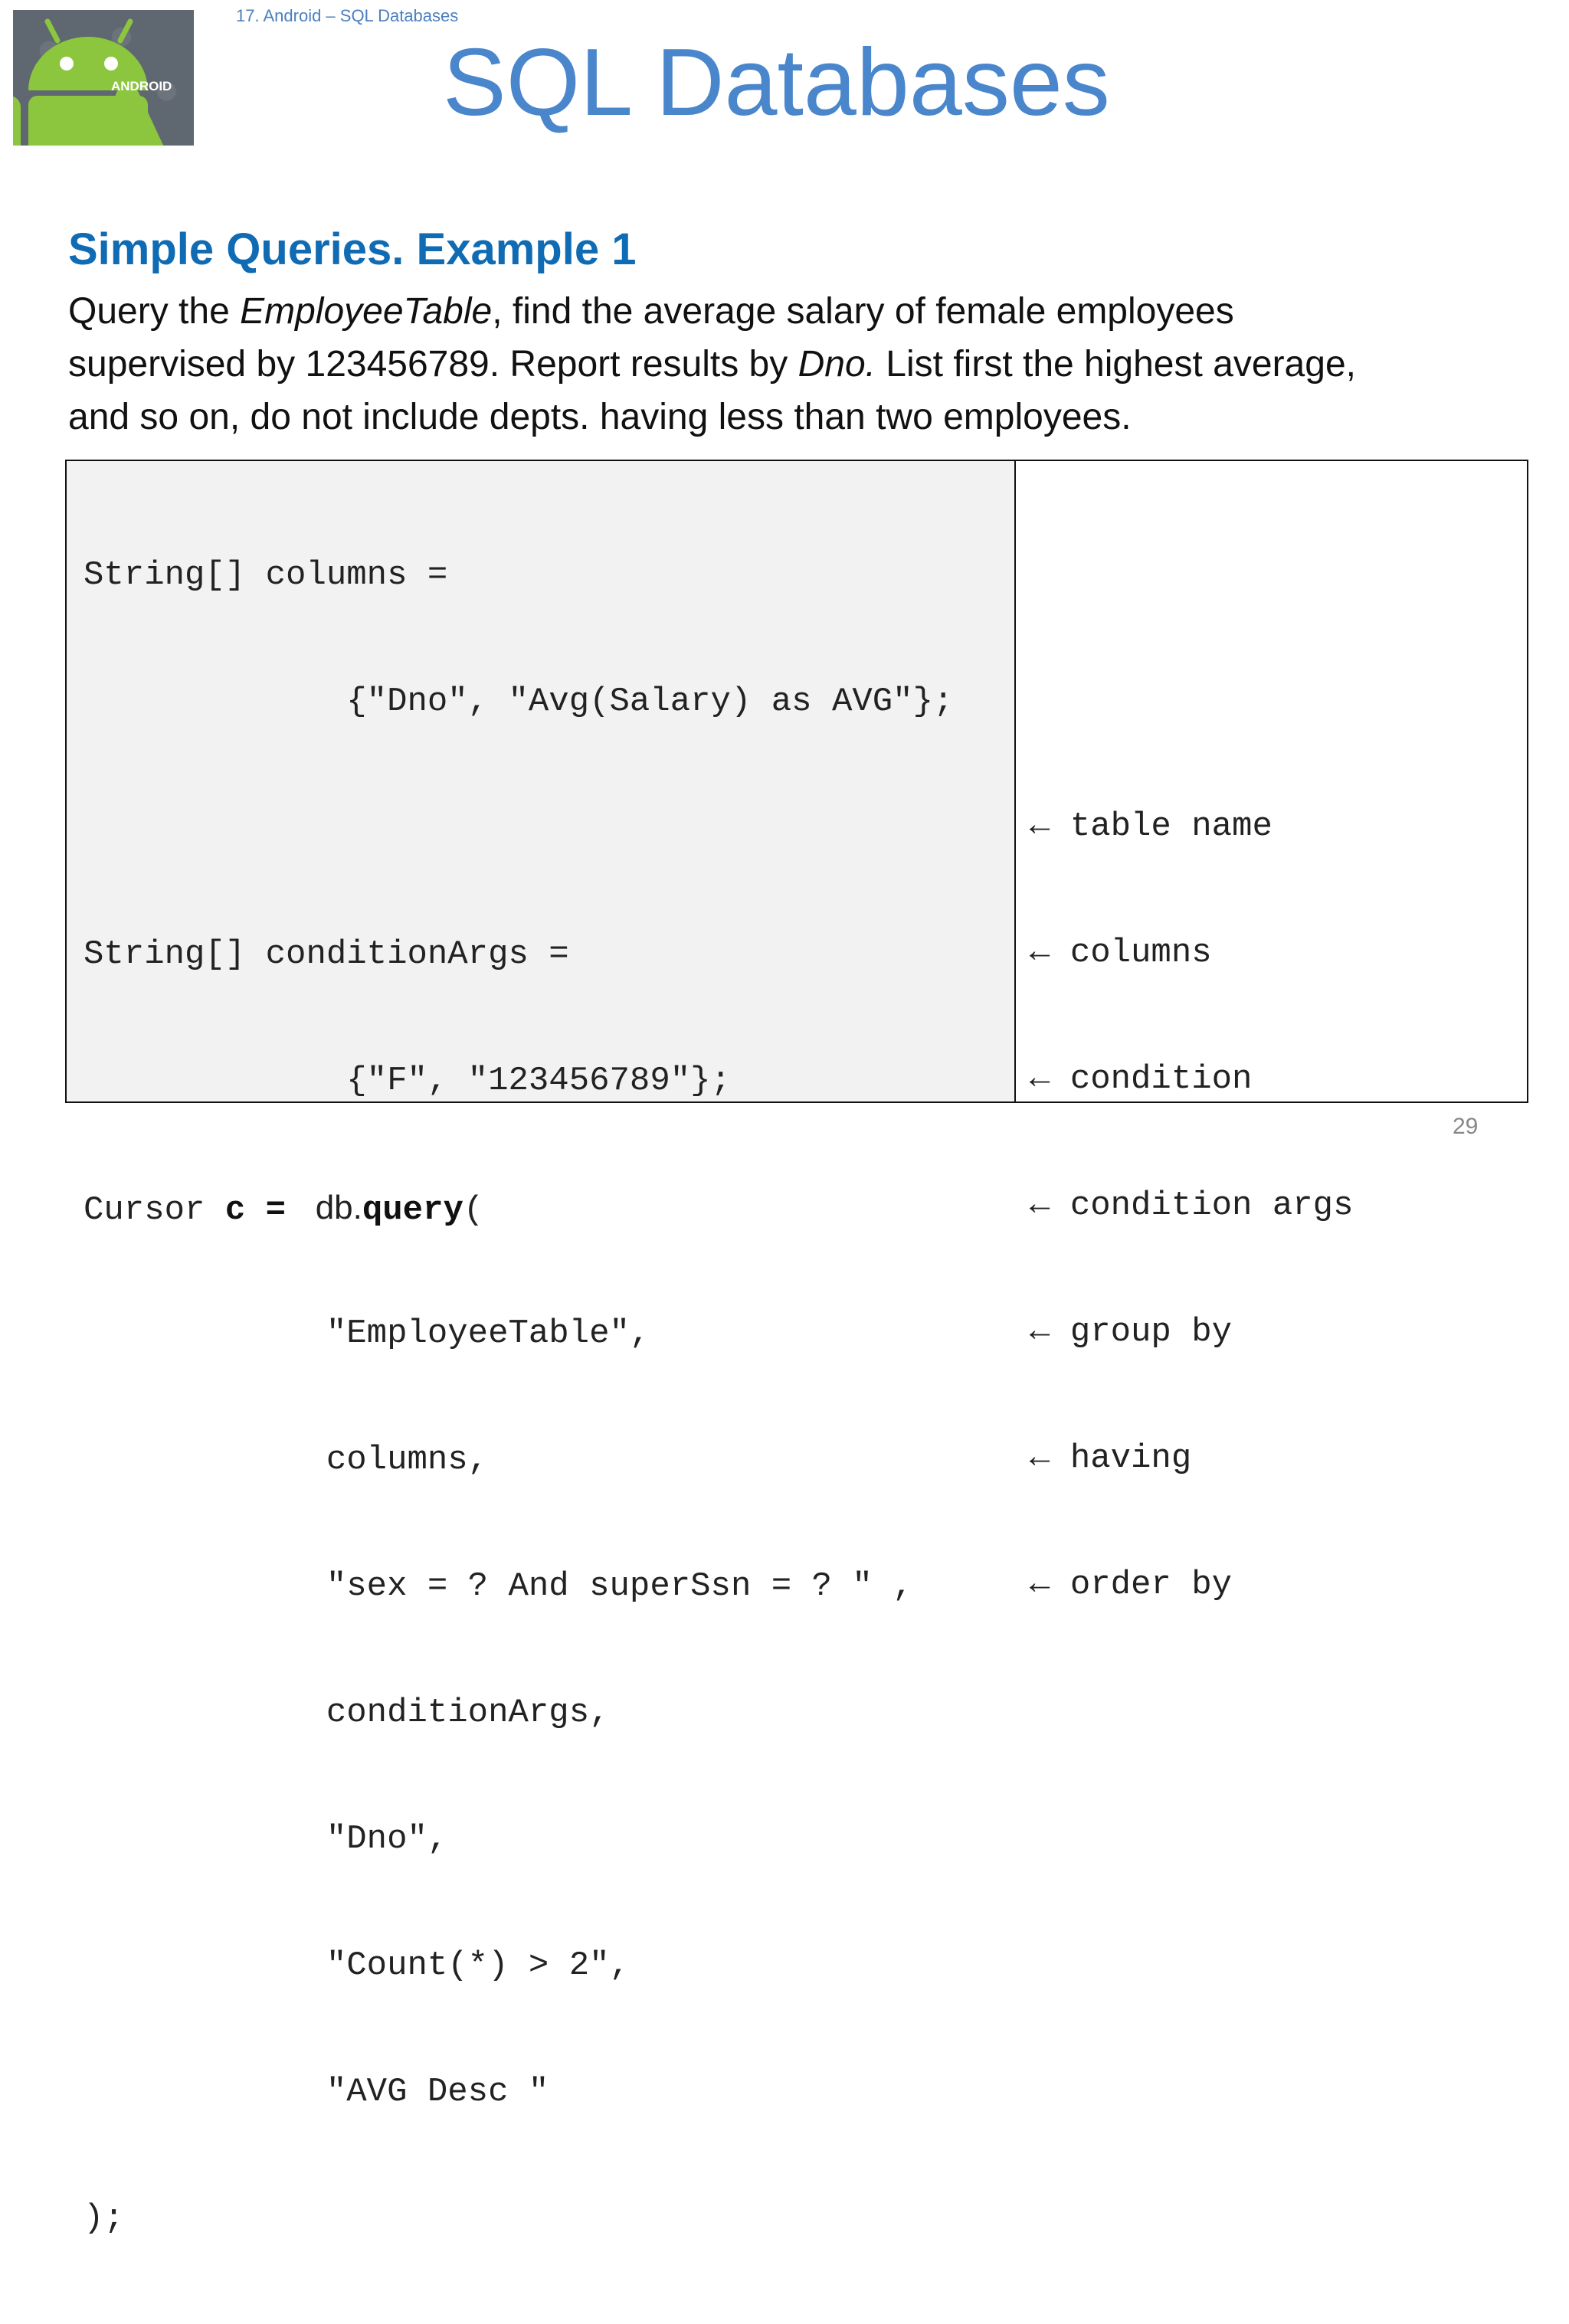  What do you see at coordinates (154, 1210) in the screenshot?
I see `code-token: Cursor` at bounding box center [154, 1210].